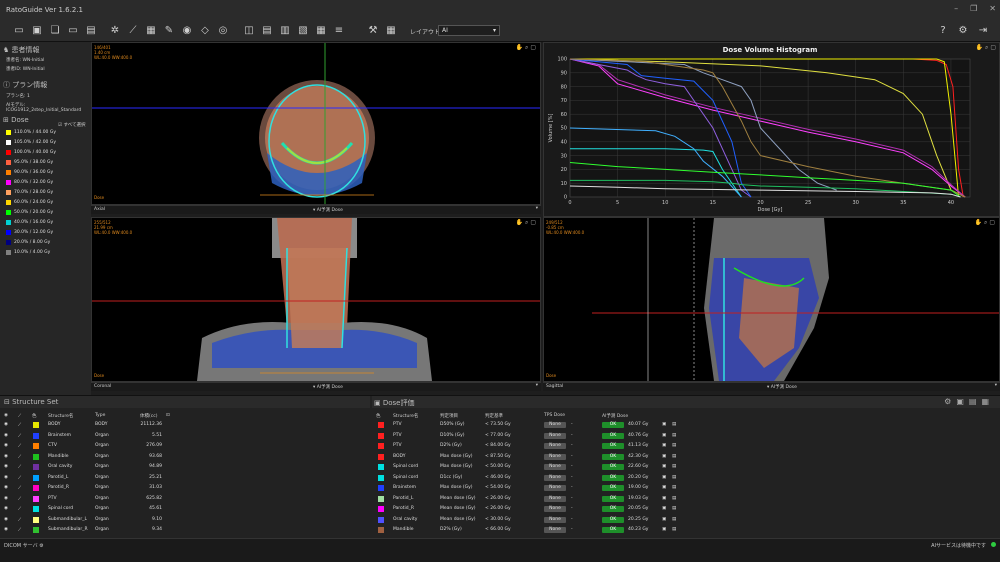  I want to click on drop-icon: ◇, so click(205, 31).